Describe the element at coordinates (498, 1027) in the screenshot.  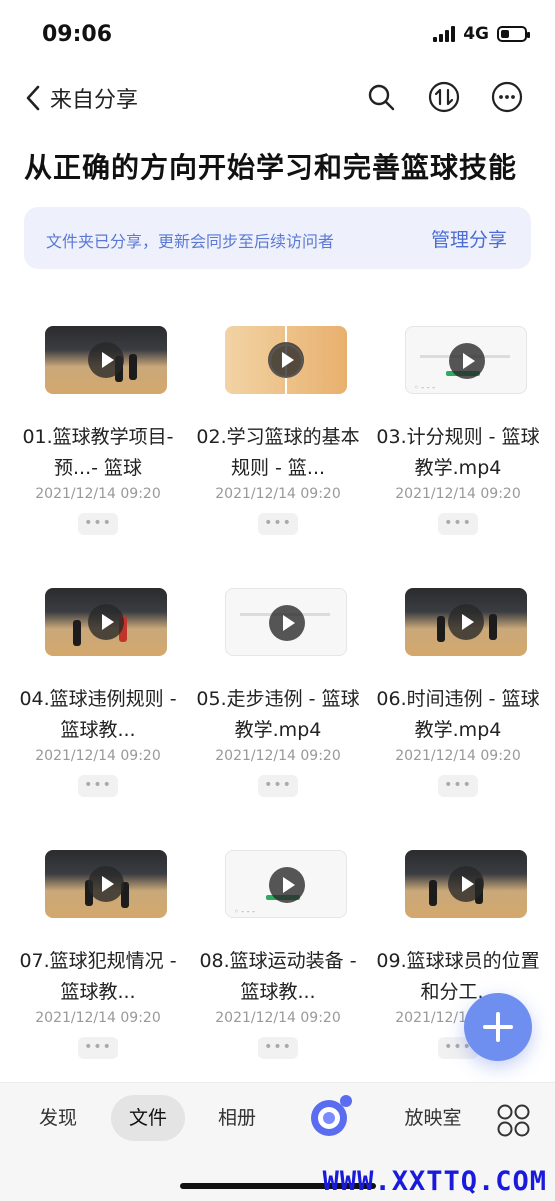
I see `add-button` at that location.